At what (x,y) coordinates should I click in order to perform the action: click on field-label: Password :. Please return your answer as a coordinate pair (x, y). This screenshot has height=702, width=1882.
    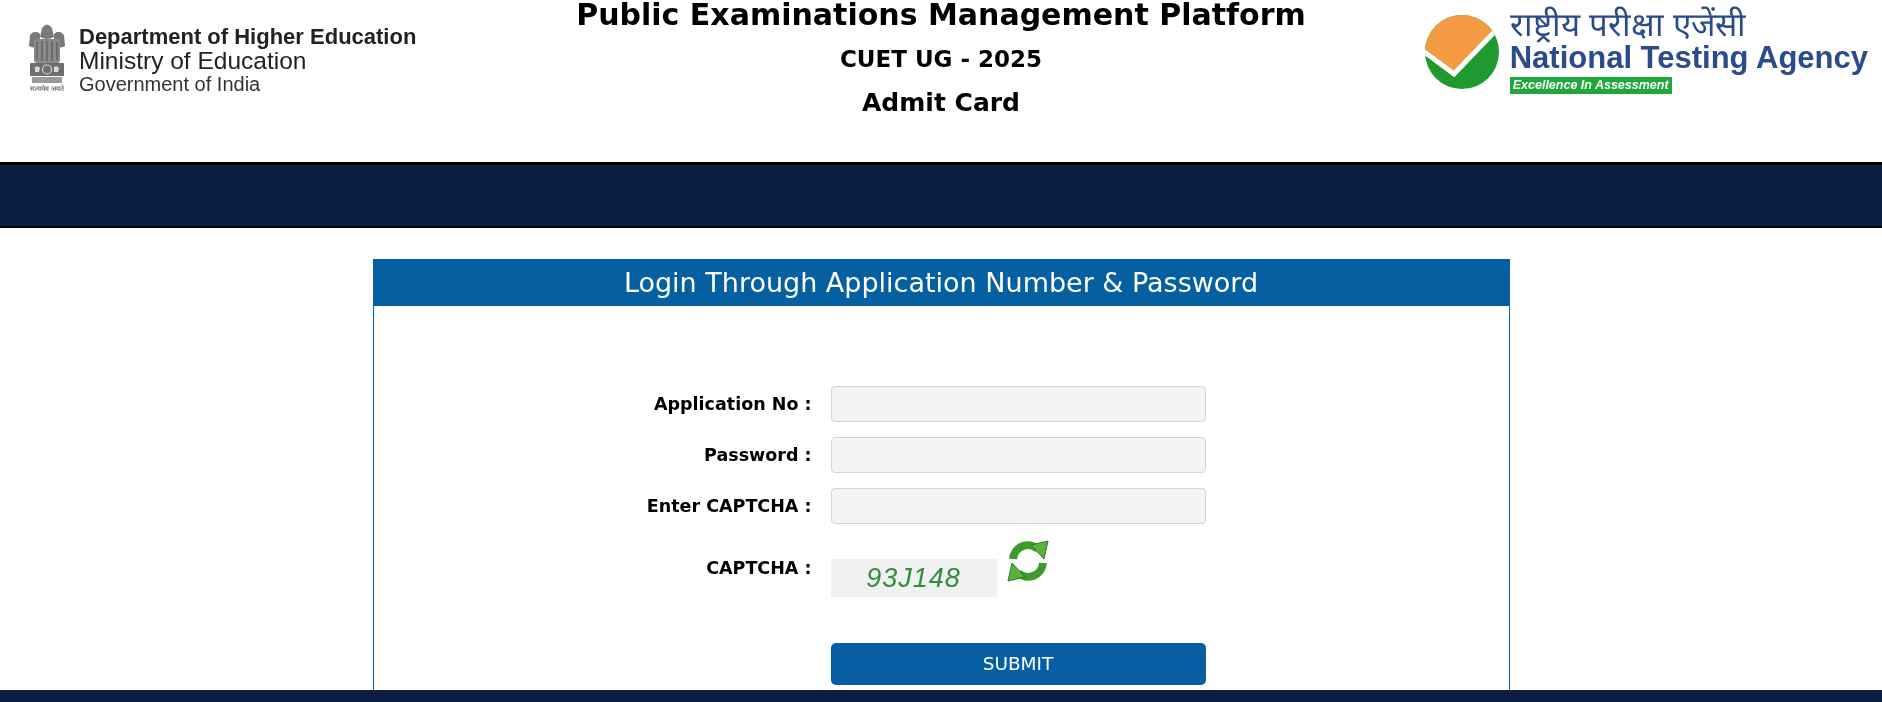
    Looking at the image, I should click on (757, 455).